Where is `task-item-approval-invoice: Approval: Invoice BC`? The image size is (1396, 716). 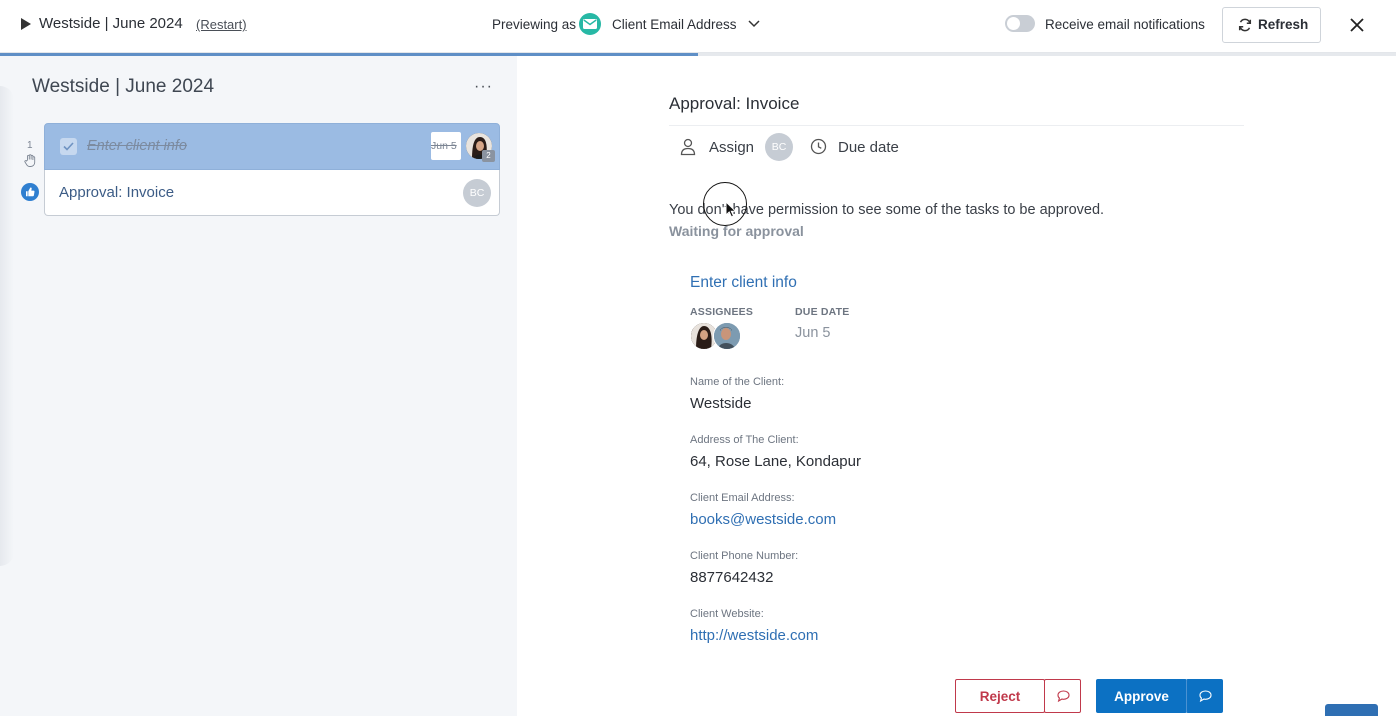 task-item-approval-invoice: Approval: Invoice BC is located at coordinates (272, 193).